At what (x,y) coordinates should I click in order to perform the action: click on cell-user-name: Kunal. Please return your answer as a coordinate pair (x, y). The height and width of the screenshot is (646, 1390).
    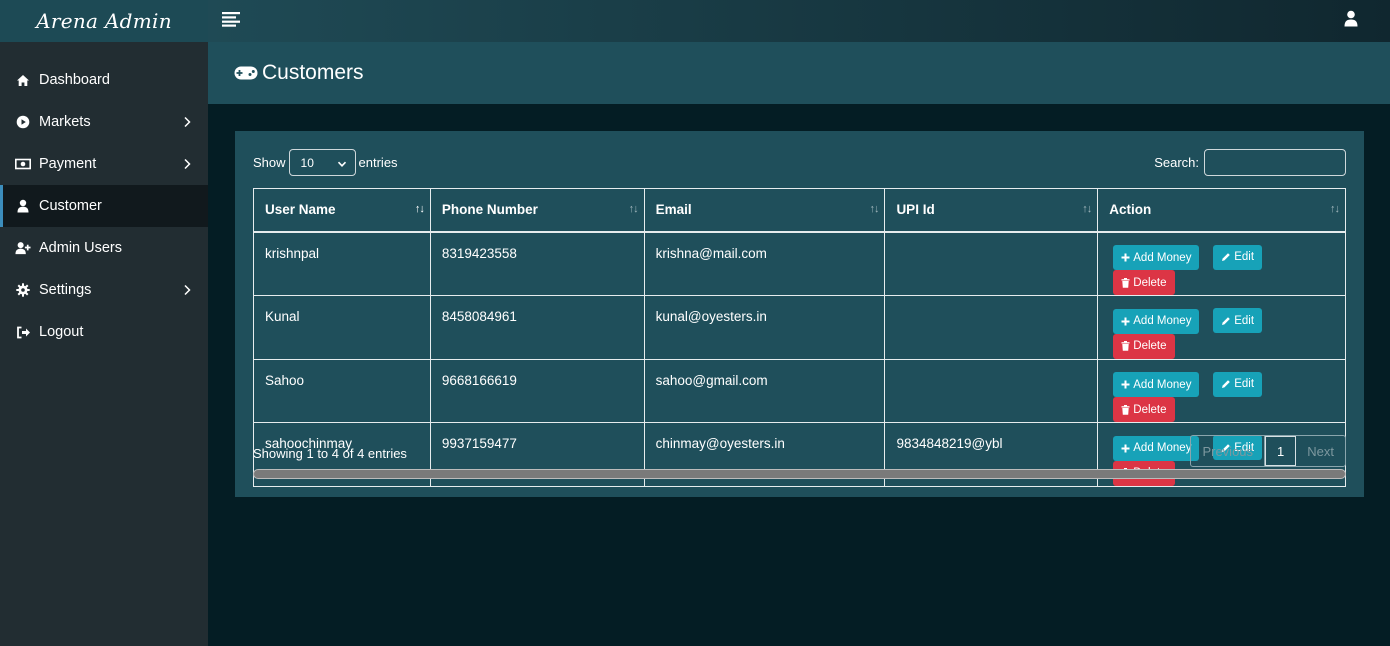
    Looking at the image, I should click on (342, 327).